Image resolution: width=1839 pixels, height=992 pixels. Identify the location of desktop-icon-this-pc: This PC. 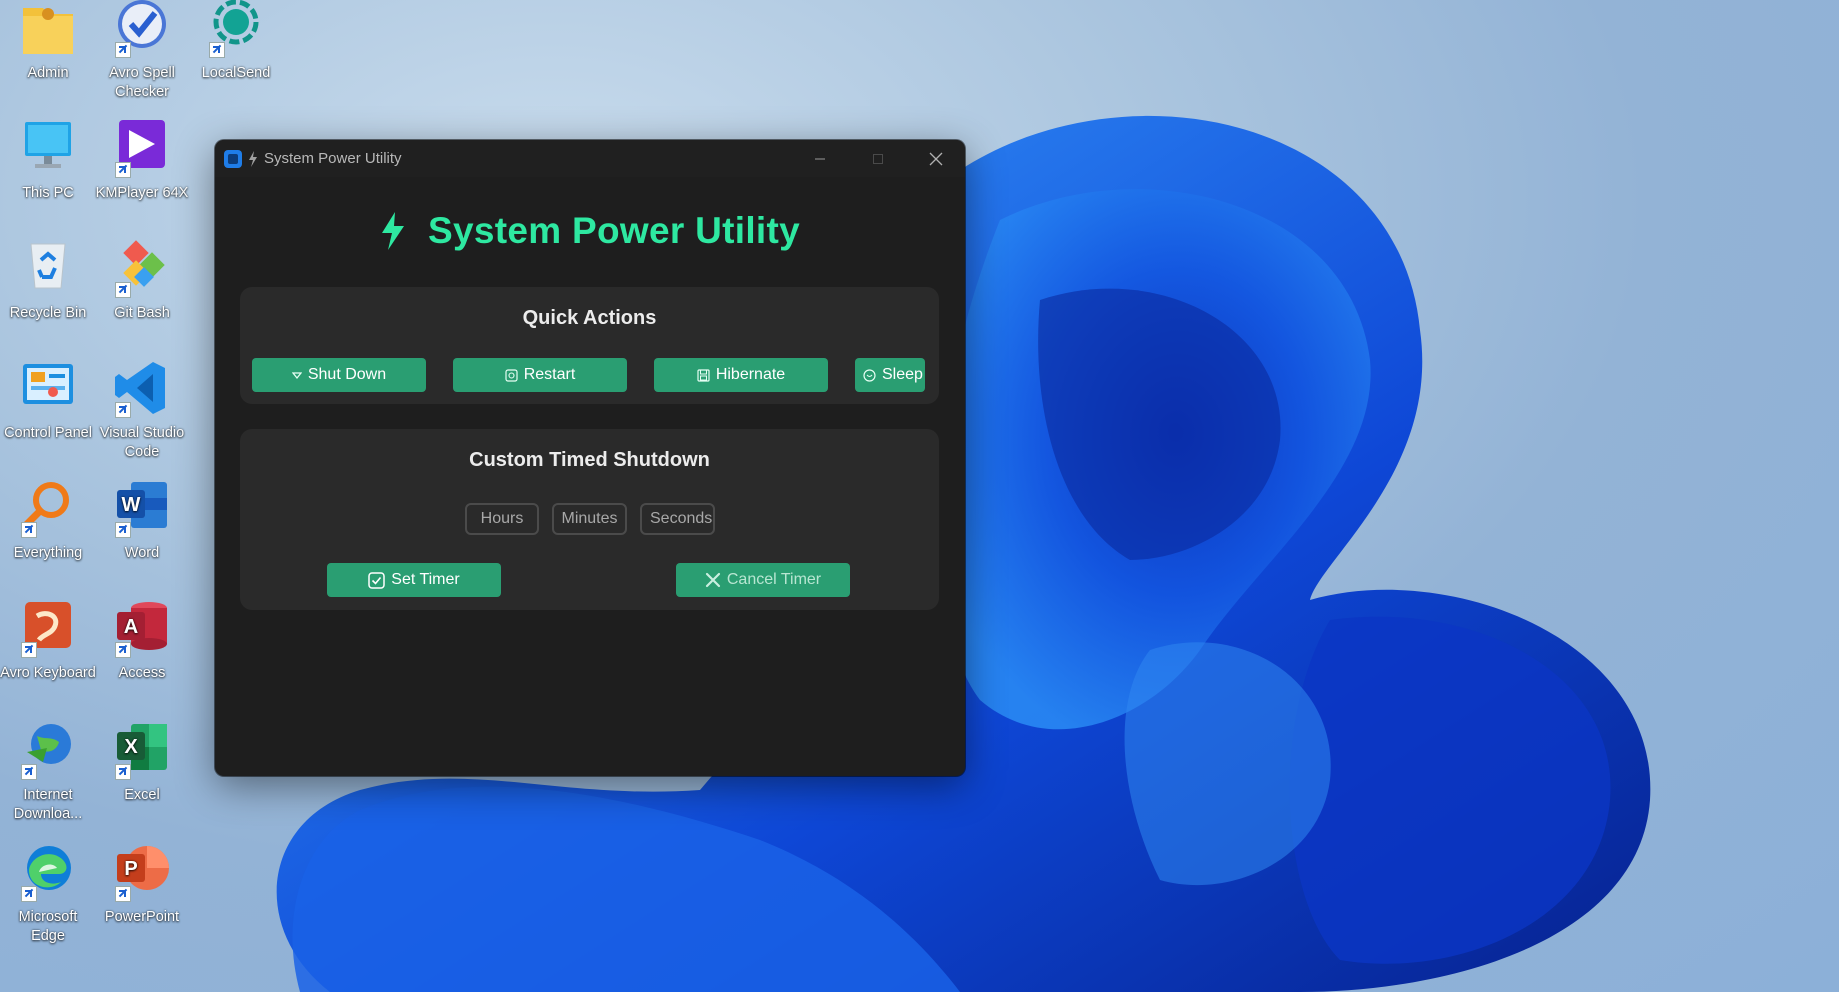
(48, 161).